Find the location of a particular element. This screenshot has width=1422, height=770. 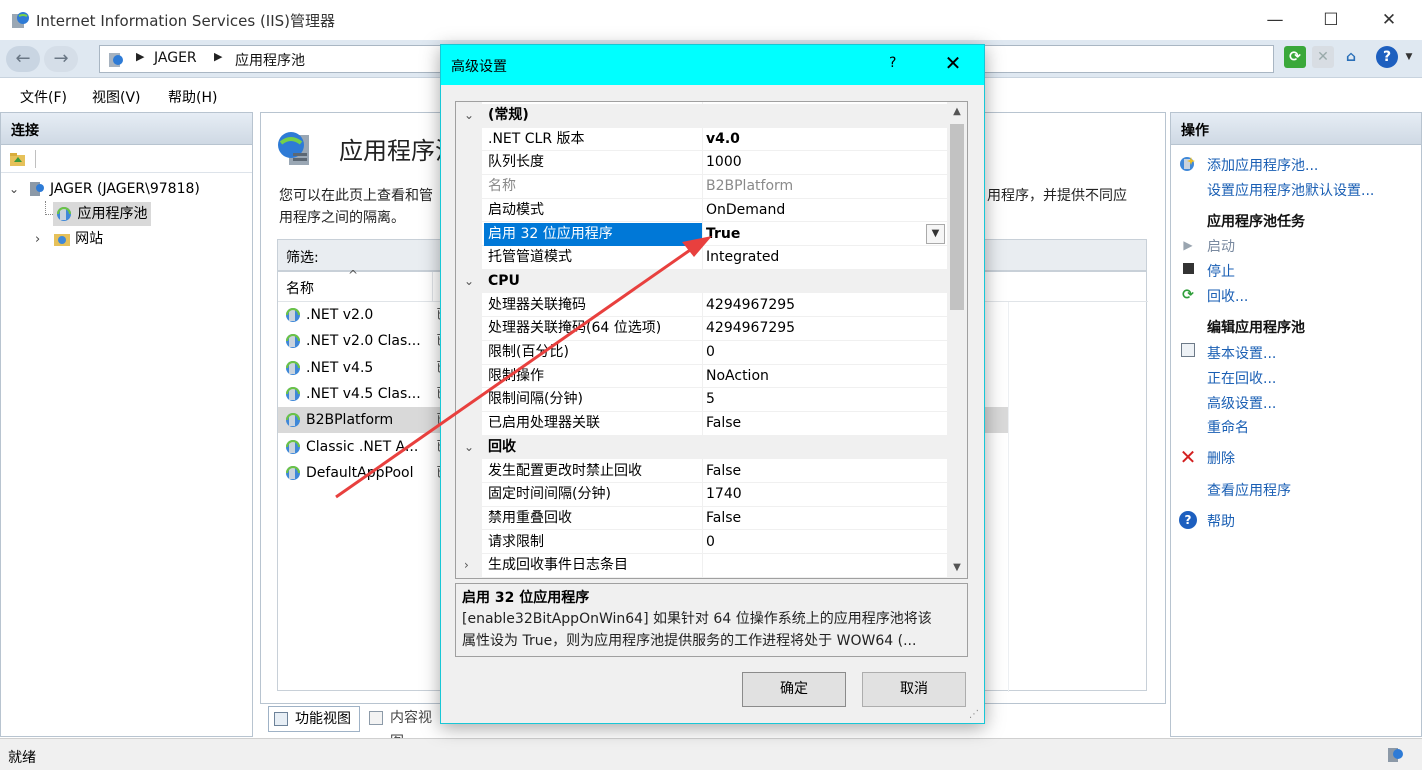

property-value: NoAction is located at coordinates (737, 377).